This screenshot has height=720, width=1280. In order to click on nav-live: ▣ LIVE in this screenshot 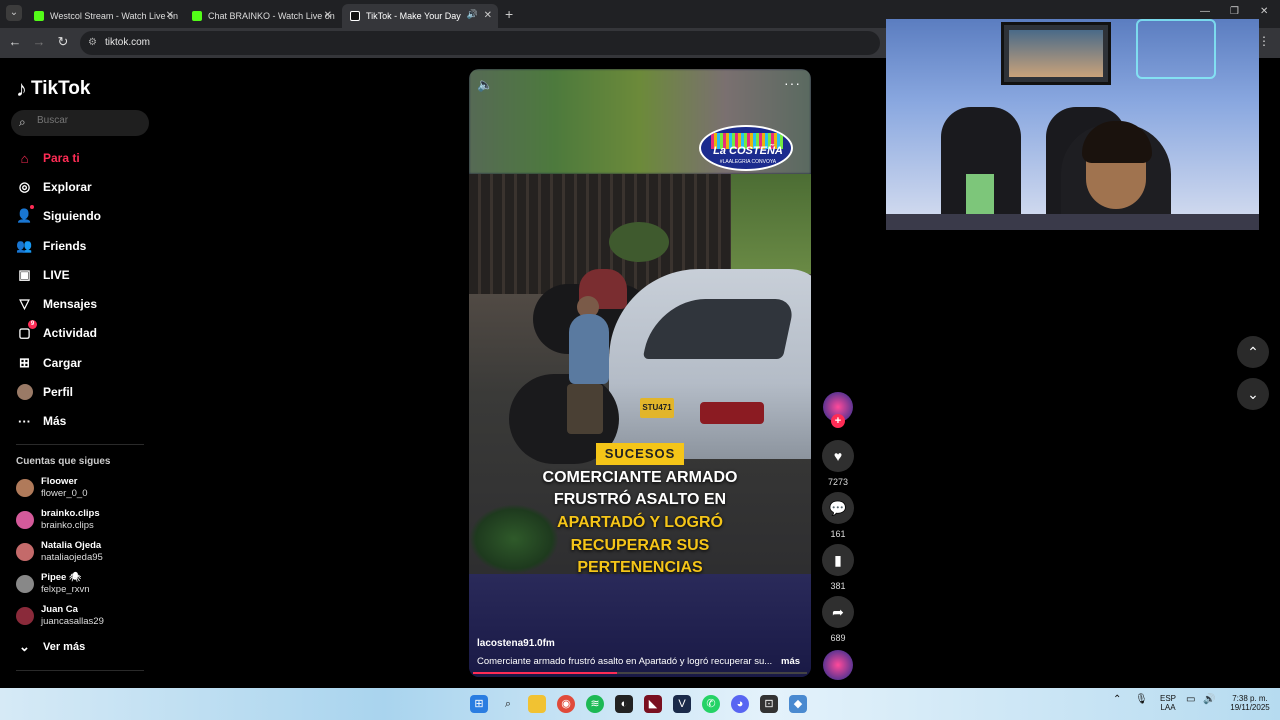, I will do `click(42, 275)`.